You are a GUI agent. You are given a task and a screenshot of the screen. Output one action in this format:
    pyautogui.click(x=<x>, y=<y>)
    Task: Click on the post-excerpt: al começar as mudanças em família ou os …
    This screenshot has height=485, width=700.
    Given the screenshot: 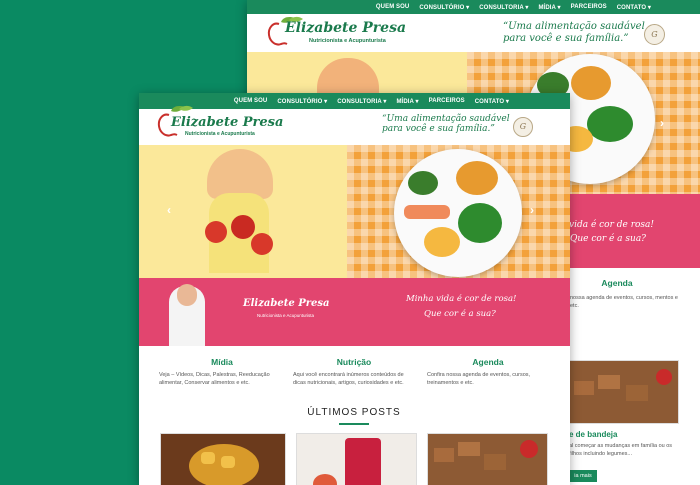 What is the action you would take?
    pyautogui.click(x=621, y=450)
    